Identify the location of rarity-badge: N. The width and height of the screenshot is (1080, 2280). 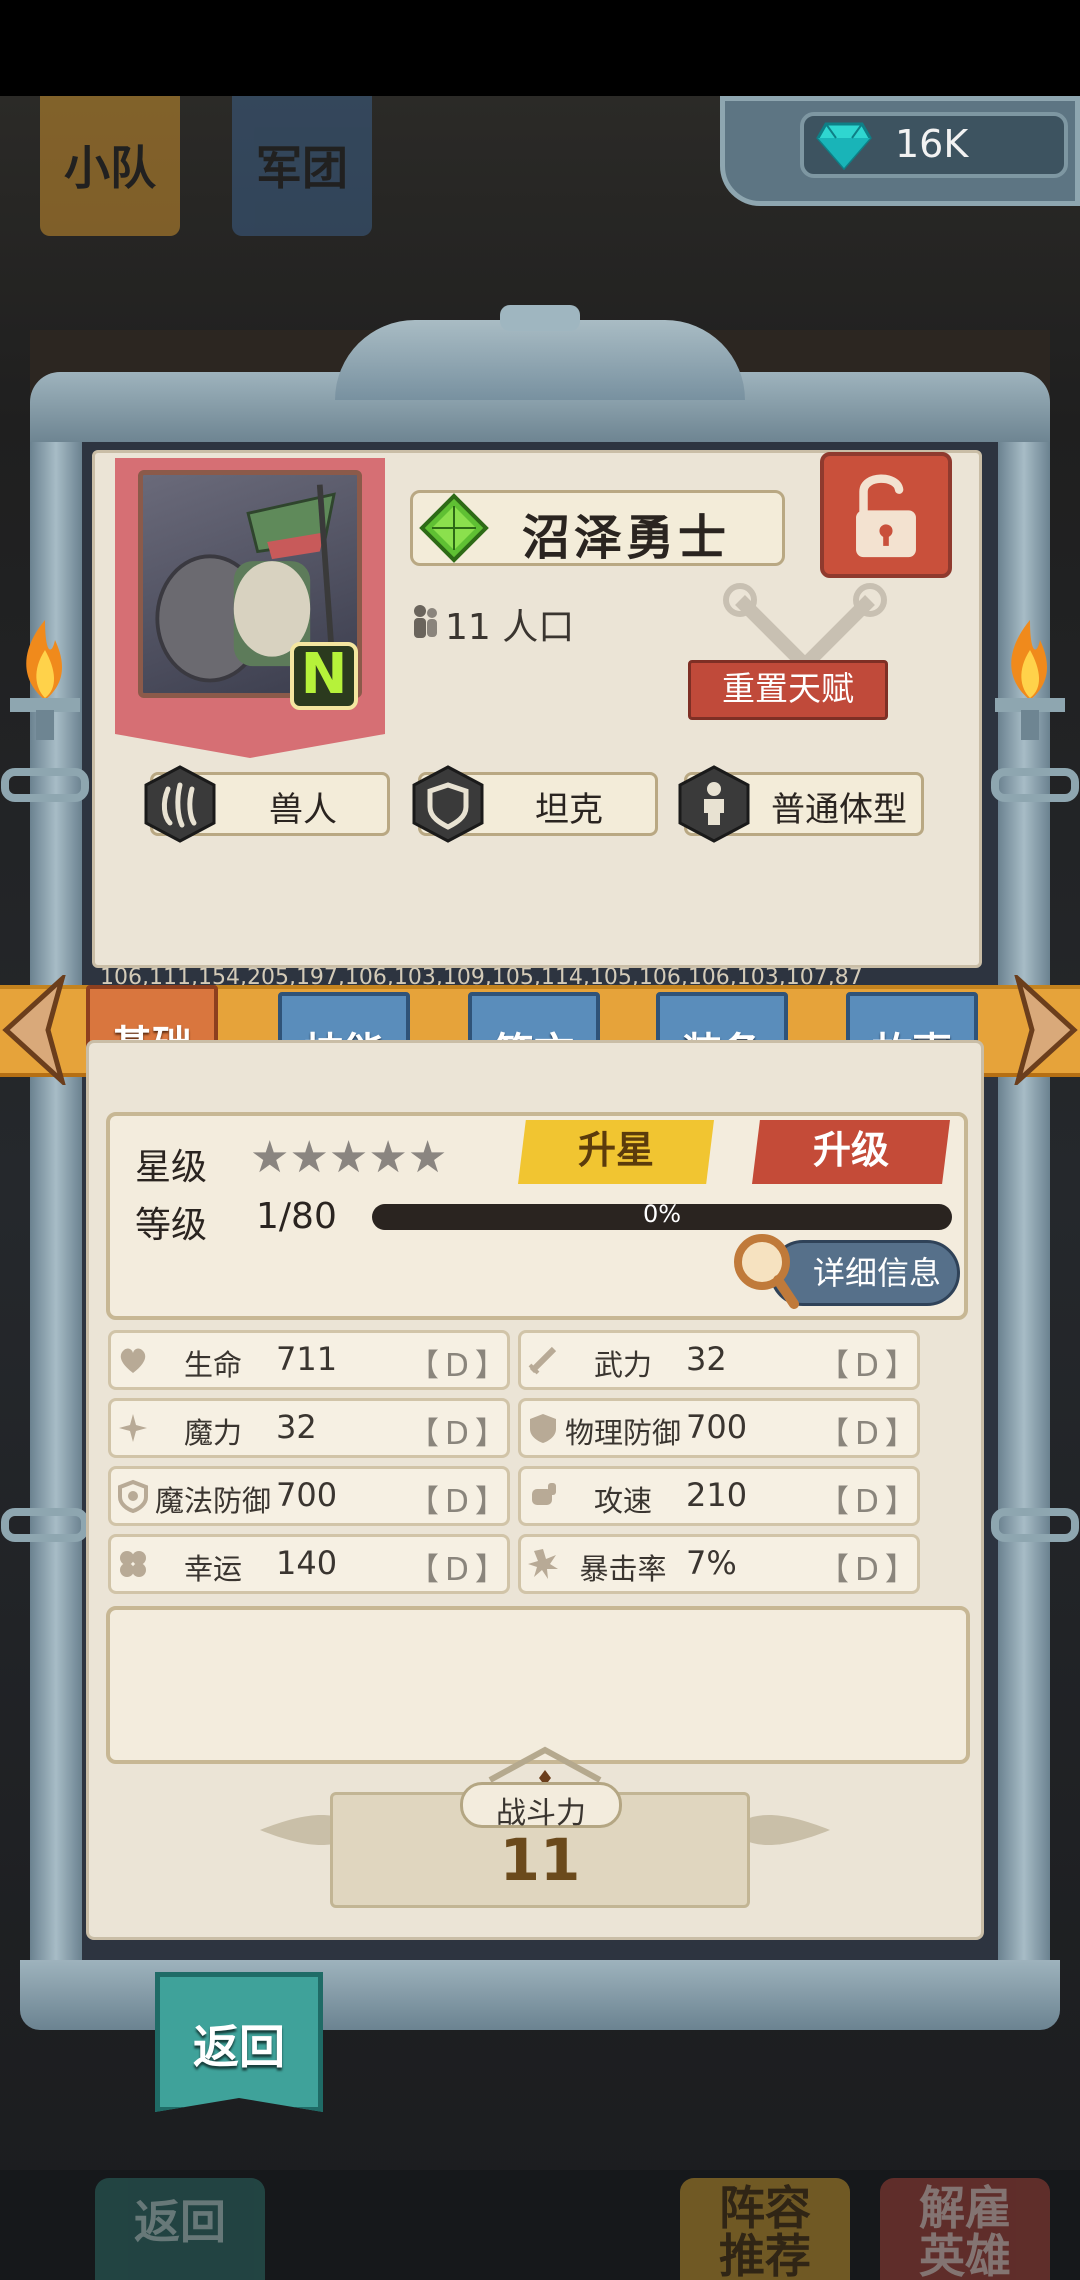
(324, 676).